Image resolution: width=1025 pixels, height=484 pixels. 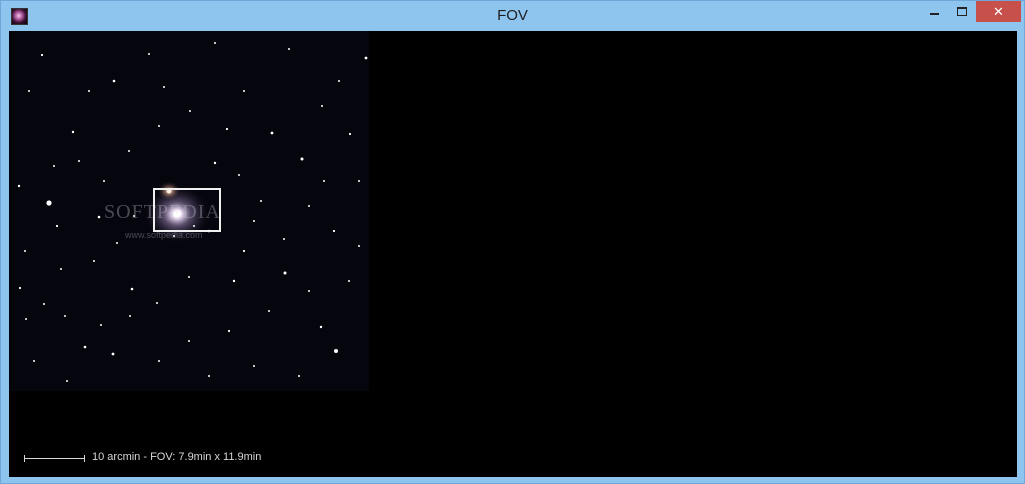 I want to click on maximize-button, so click(x=961, y=11).